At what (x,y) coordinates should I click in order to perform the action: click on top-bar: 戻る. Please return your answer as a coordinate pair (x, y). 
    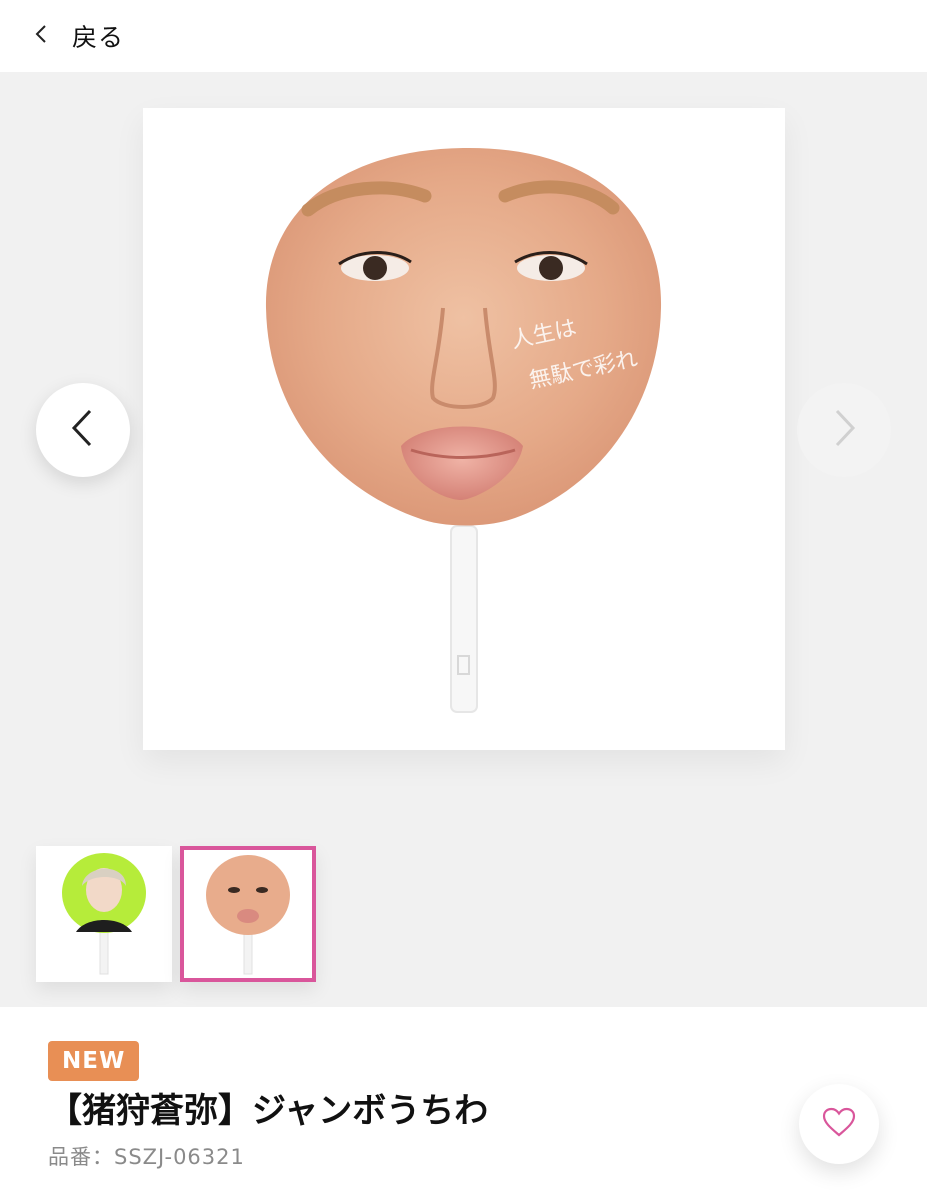
    Looking at the image, I should click on (463, 36).